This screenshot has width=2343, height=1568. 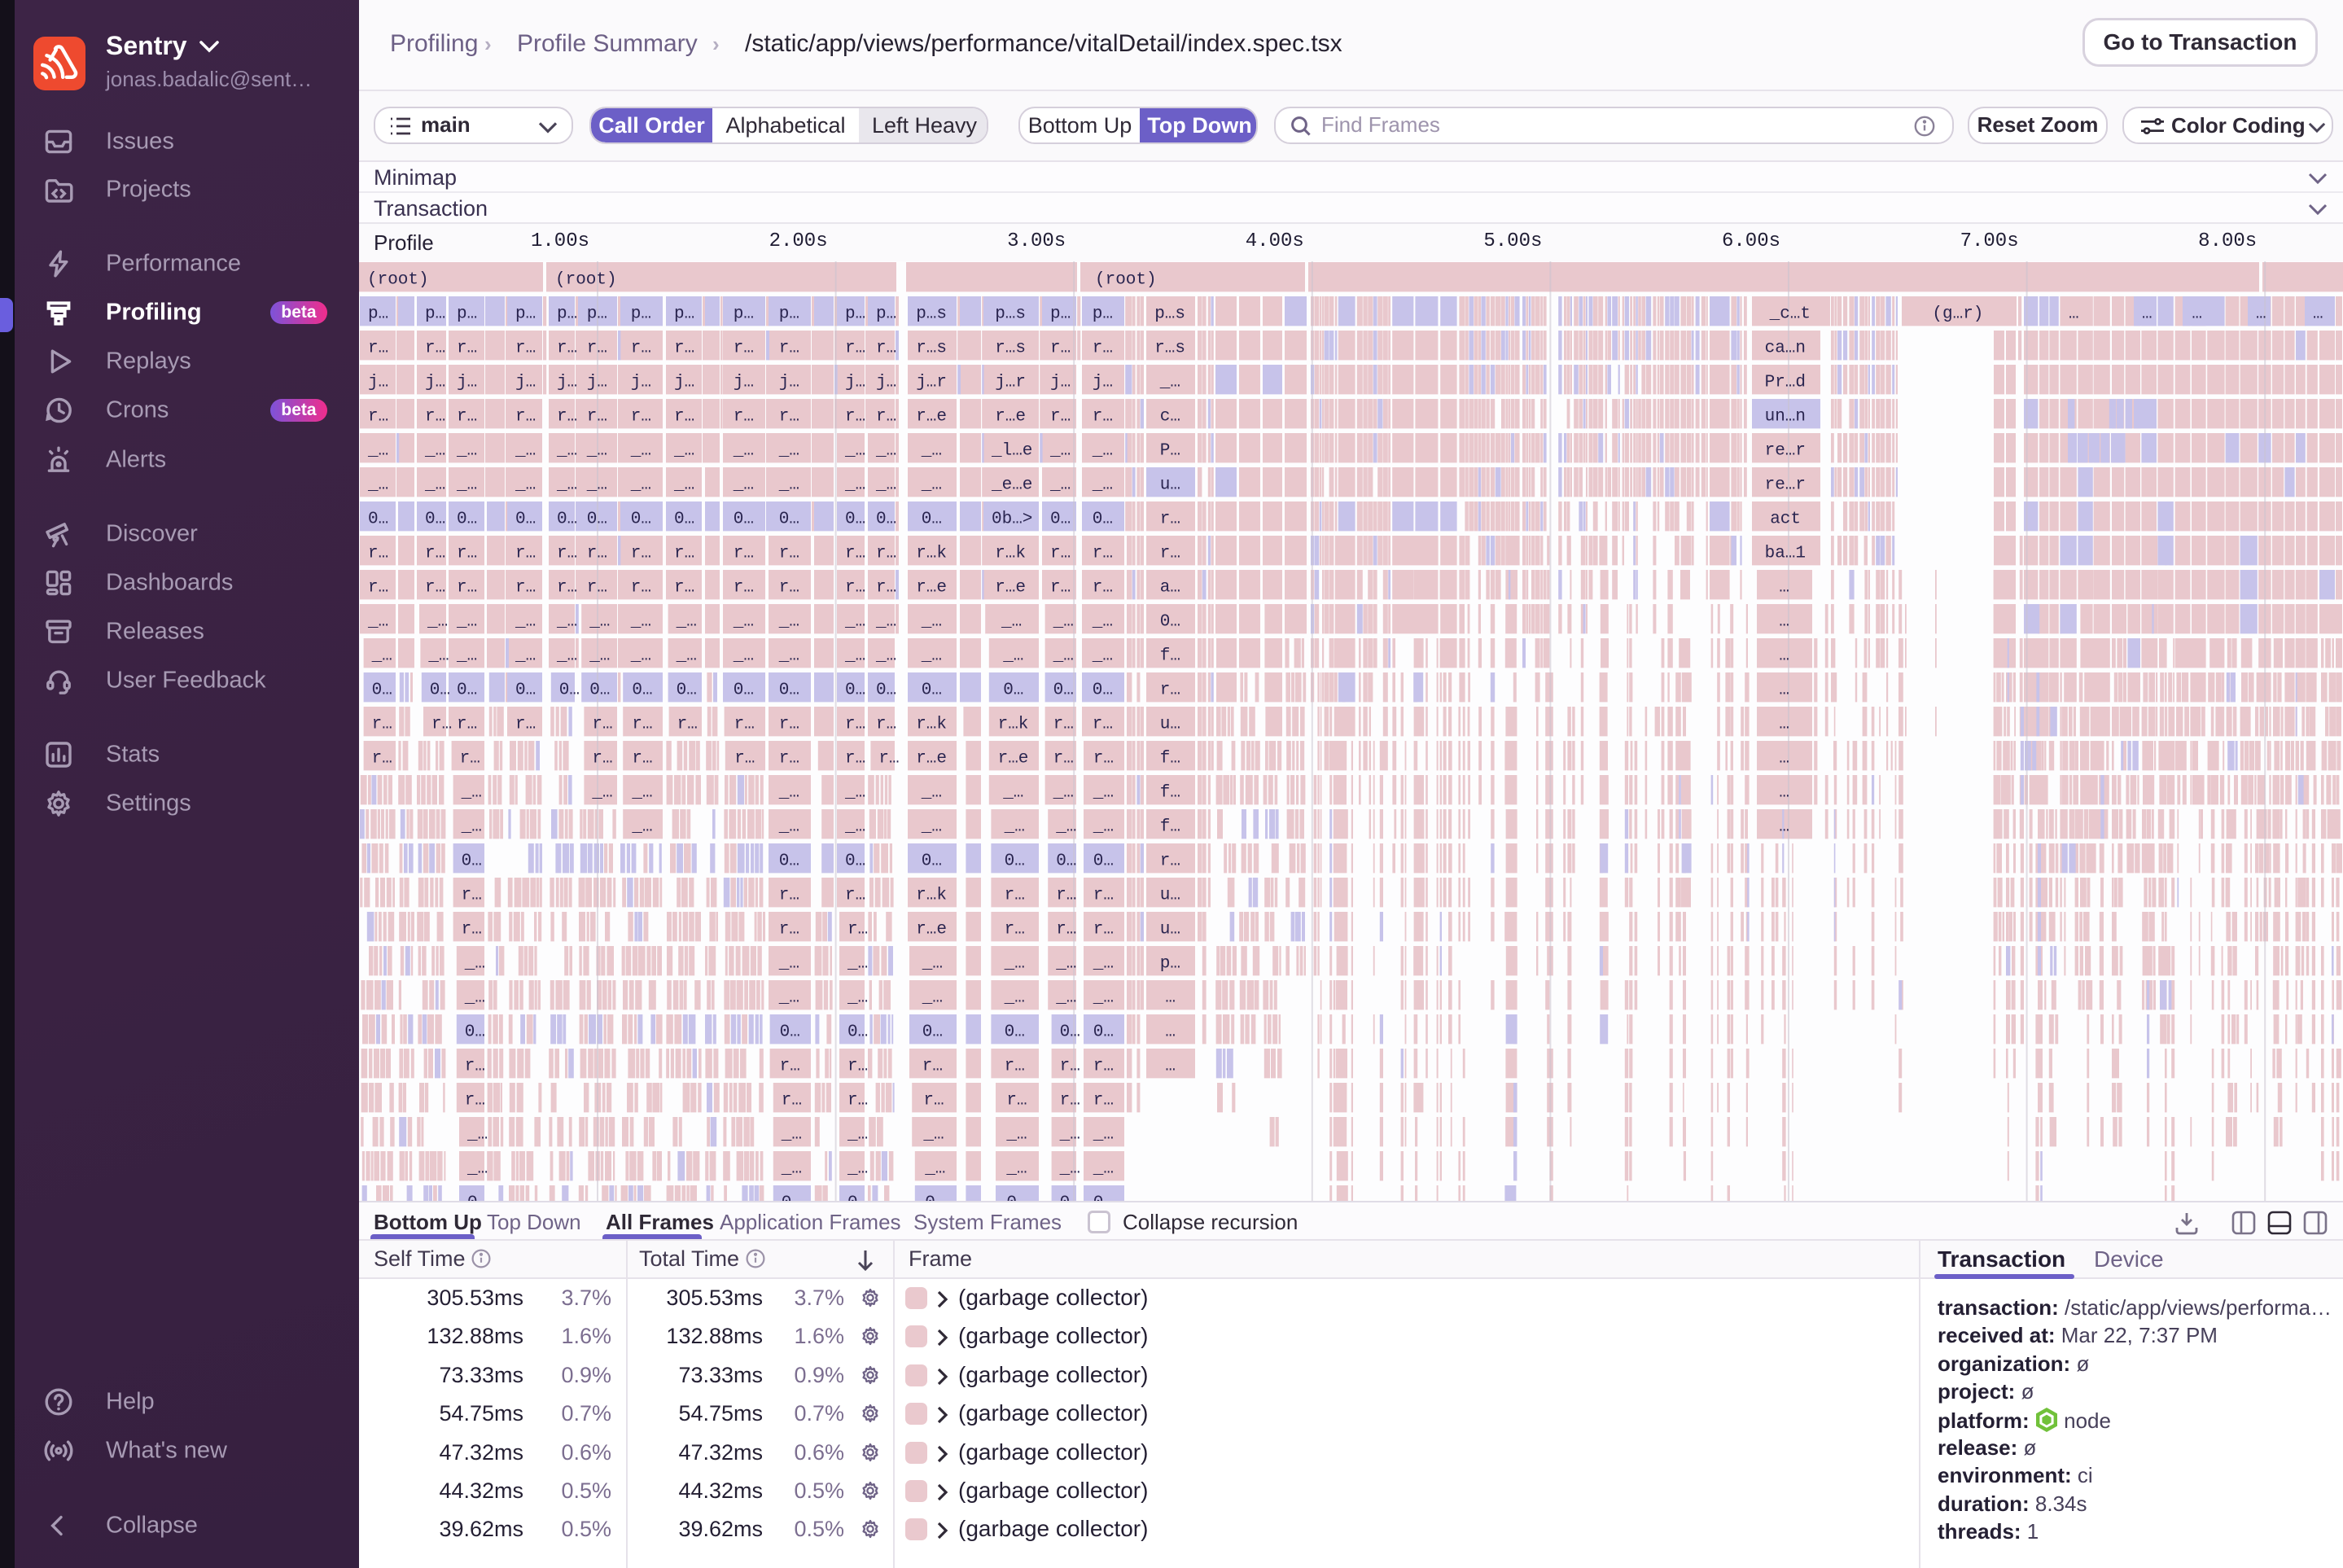 What do you see at coordinates (1012, 519) in the screenshot?
I see `svg-text: 0b…>` at bounding box center [1012, 519].